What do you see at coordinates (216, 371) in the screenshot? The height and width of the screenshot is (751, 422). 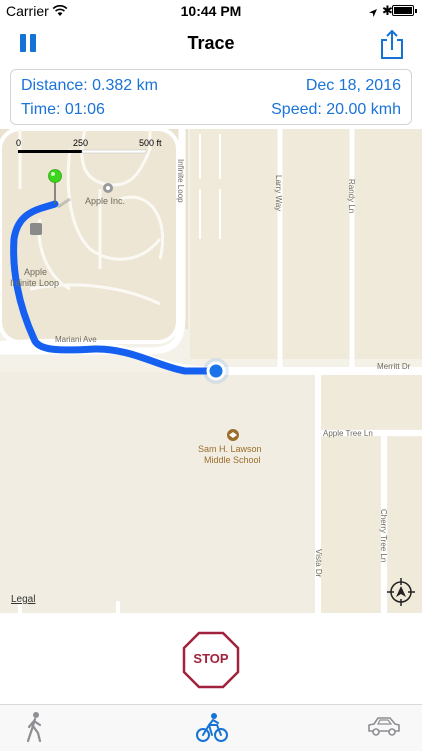 I see `current-location-icon` at bounding box center [216, 371].